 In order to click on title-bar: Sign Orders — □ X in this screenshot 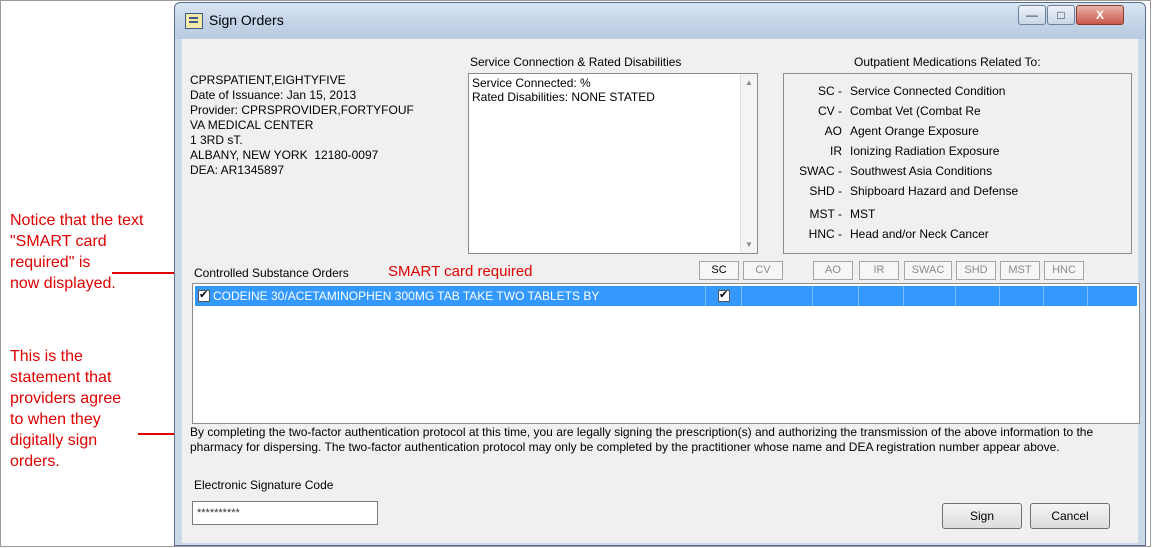, I will do `click(660, 21)`.